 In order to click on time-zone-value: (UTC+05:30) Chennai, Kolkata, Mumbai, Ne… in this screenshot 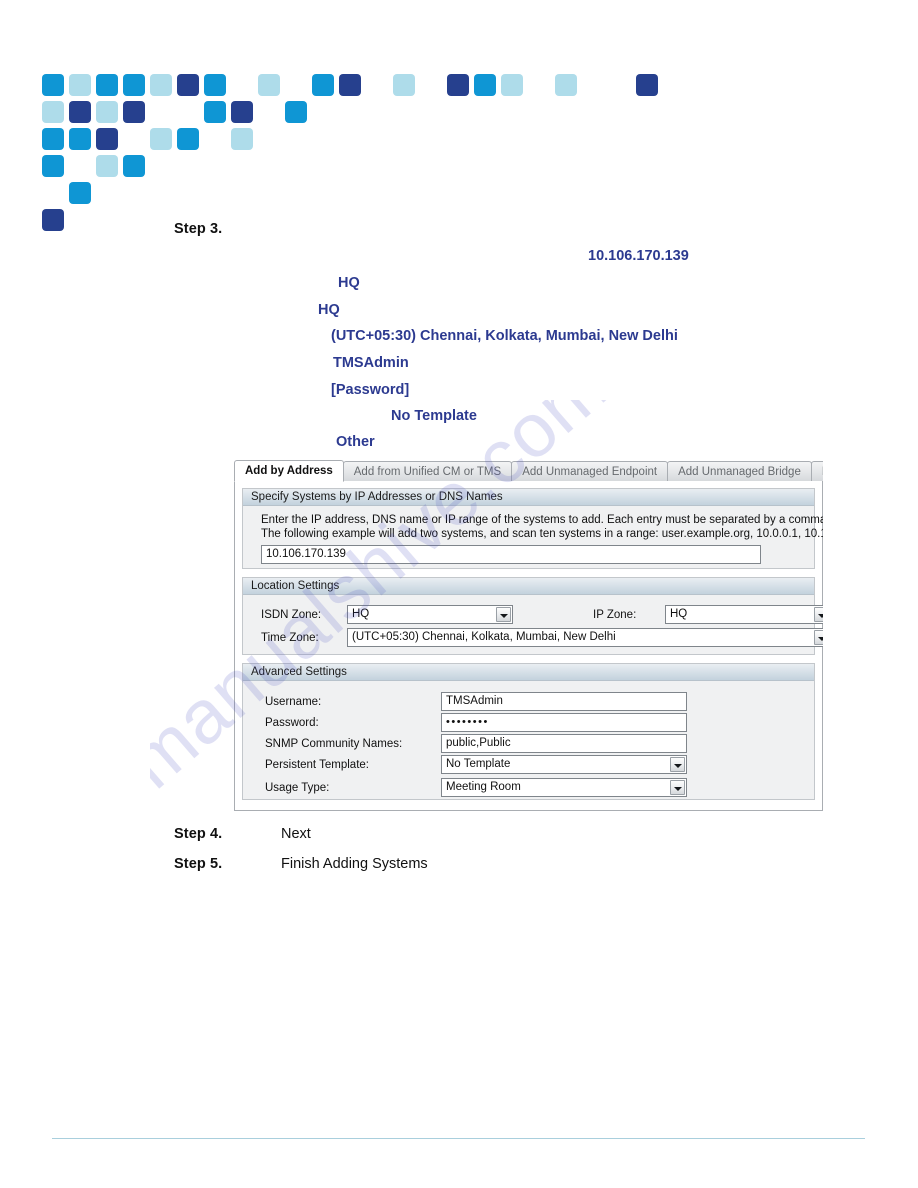, I will do `click(484, 637)`.